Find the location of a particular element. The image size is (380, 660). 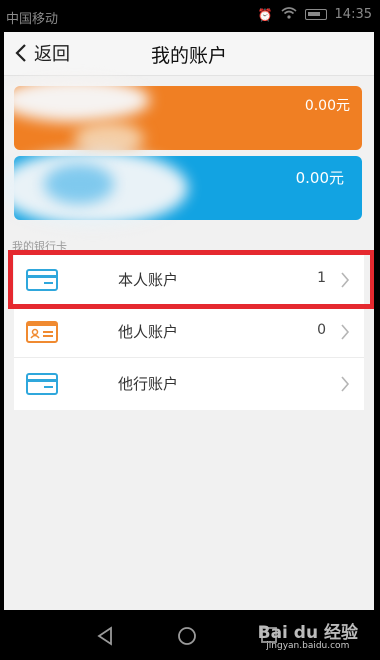

wifi-icon is located at coordinates (289, 14).